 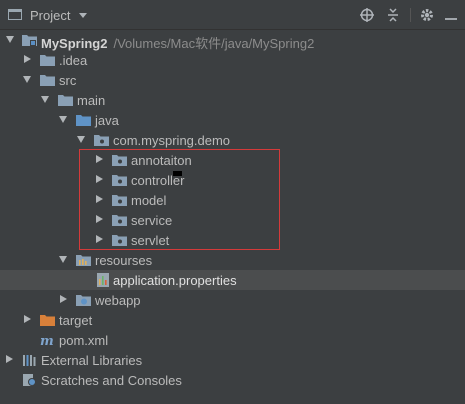 I want to click on svg-text: m, so click(x=47, y=340).